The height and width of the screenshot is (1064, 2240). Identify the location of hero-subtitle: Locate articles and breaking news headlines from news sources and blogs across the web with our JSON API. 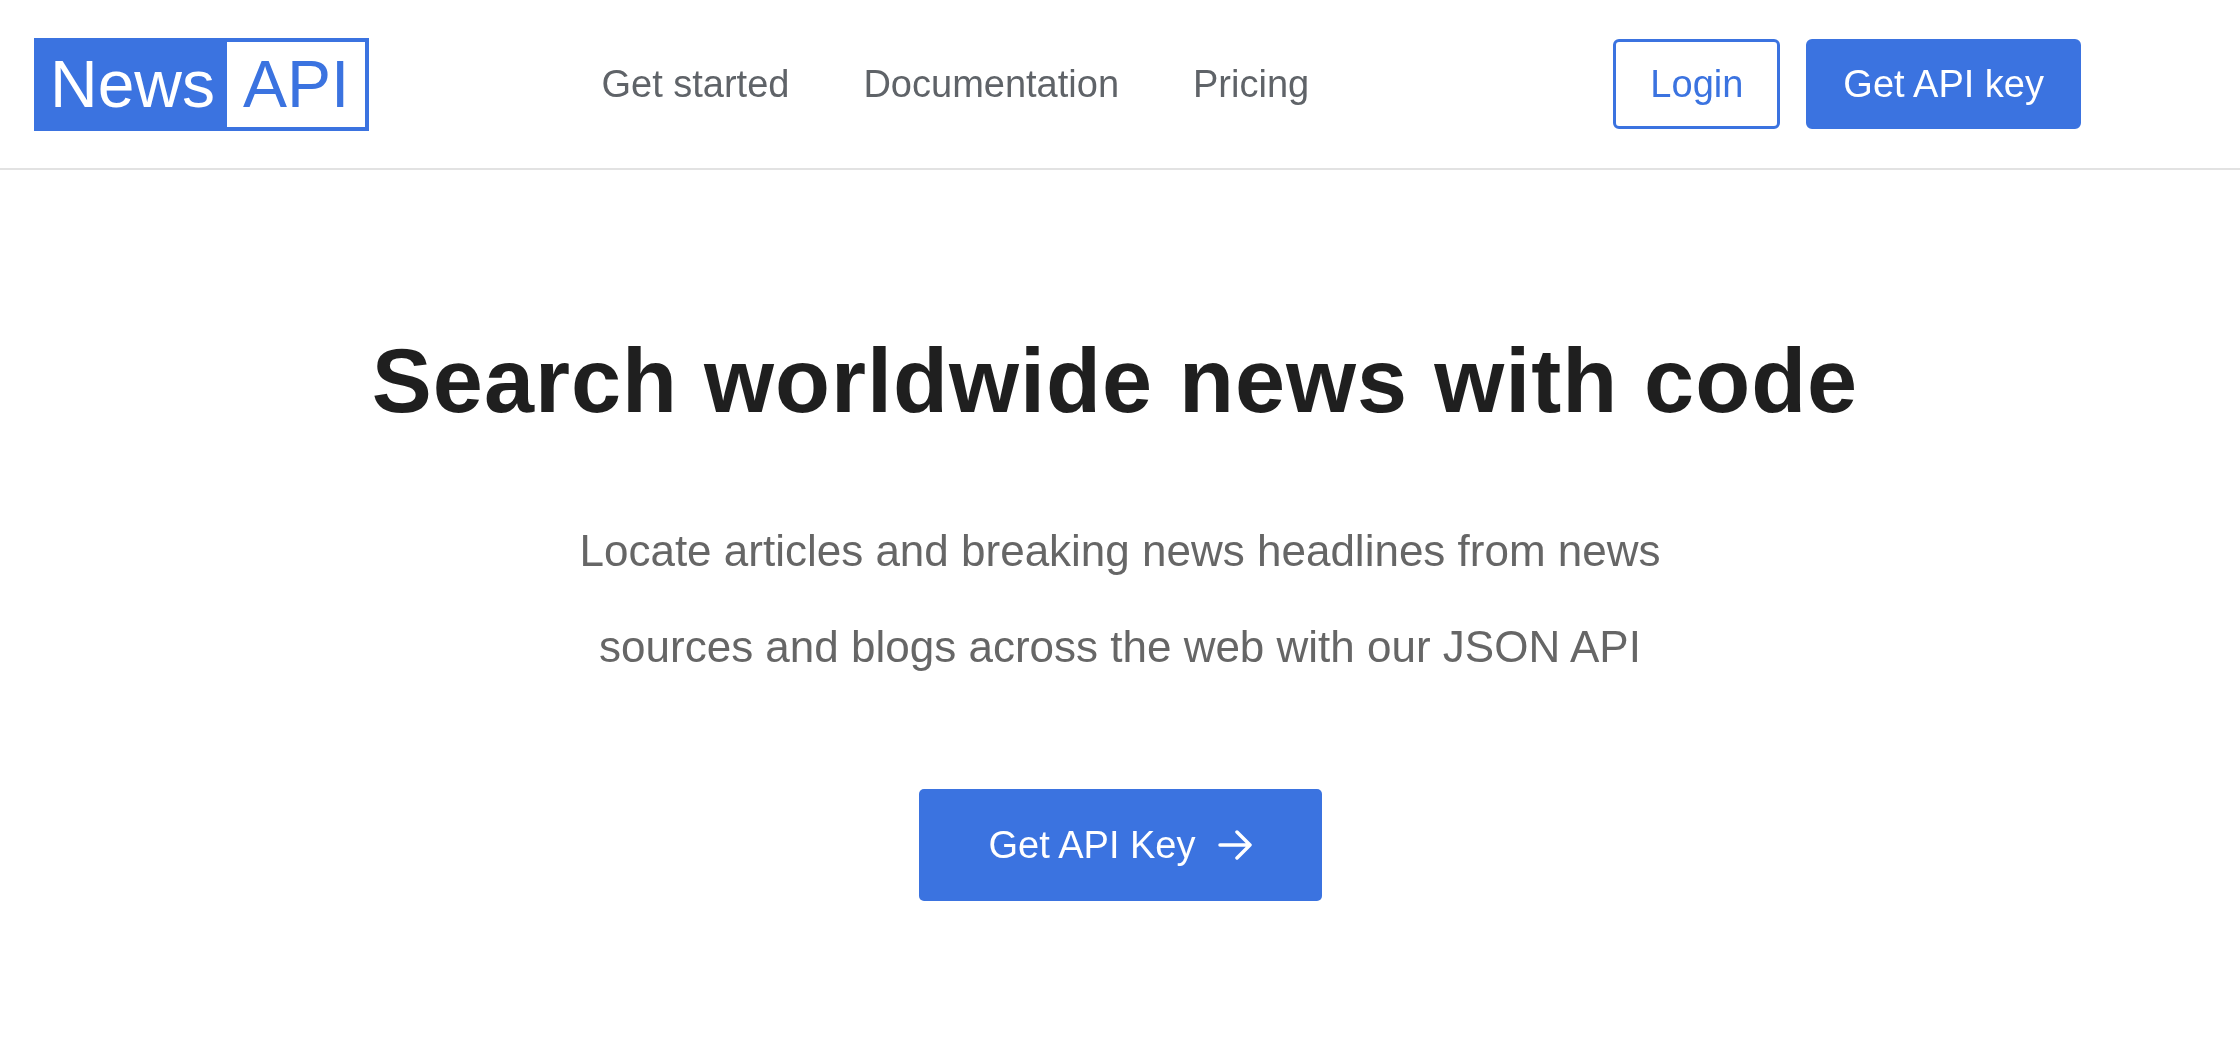
(1120, 599).